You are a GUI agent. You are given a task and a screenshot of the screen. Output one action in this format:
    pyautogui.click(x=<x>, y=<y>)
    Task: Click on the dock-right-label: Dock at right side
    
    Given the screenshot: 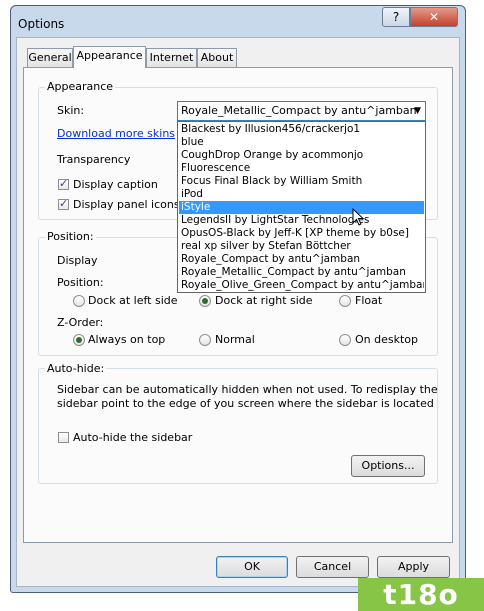 What is the action you would take?
    pyautogui.click(x=264, y=300)
    